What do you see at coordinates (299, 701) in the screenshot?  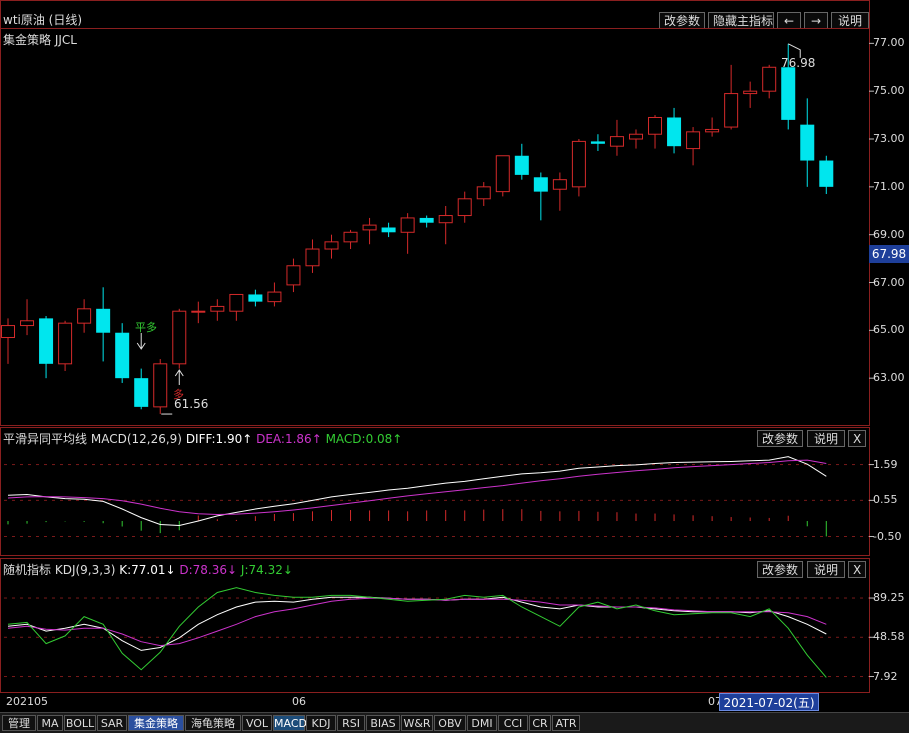 I see `x-label-jun: 06` at bounding box center [299, 701].